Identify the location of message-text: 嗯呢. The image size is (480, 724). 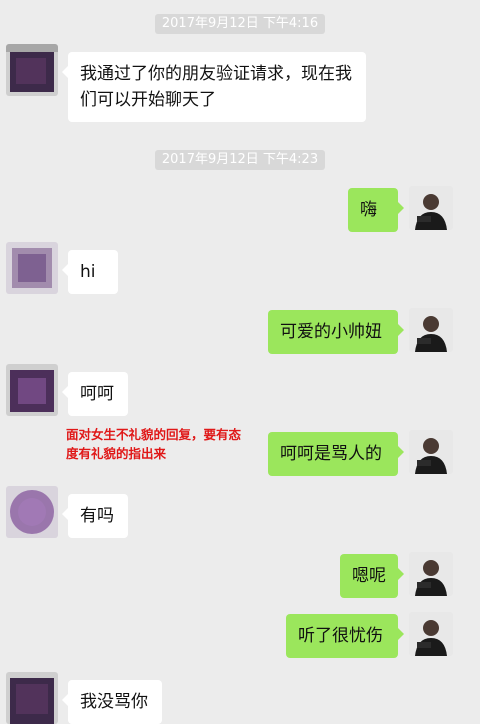
(369, 576).